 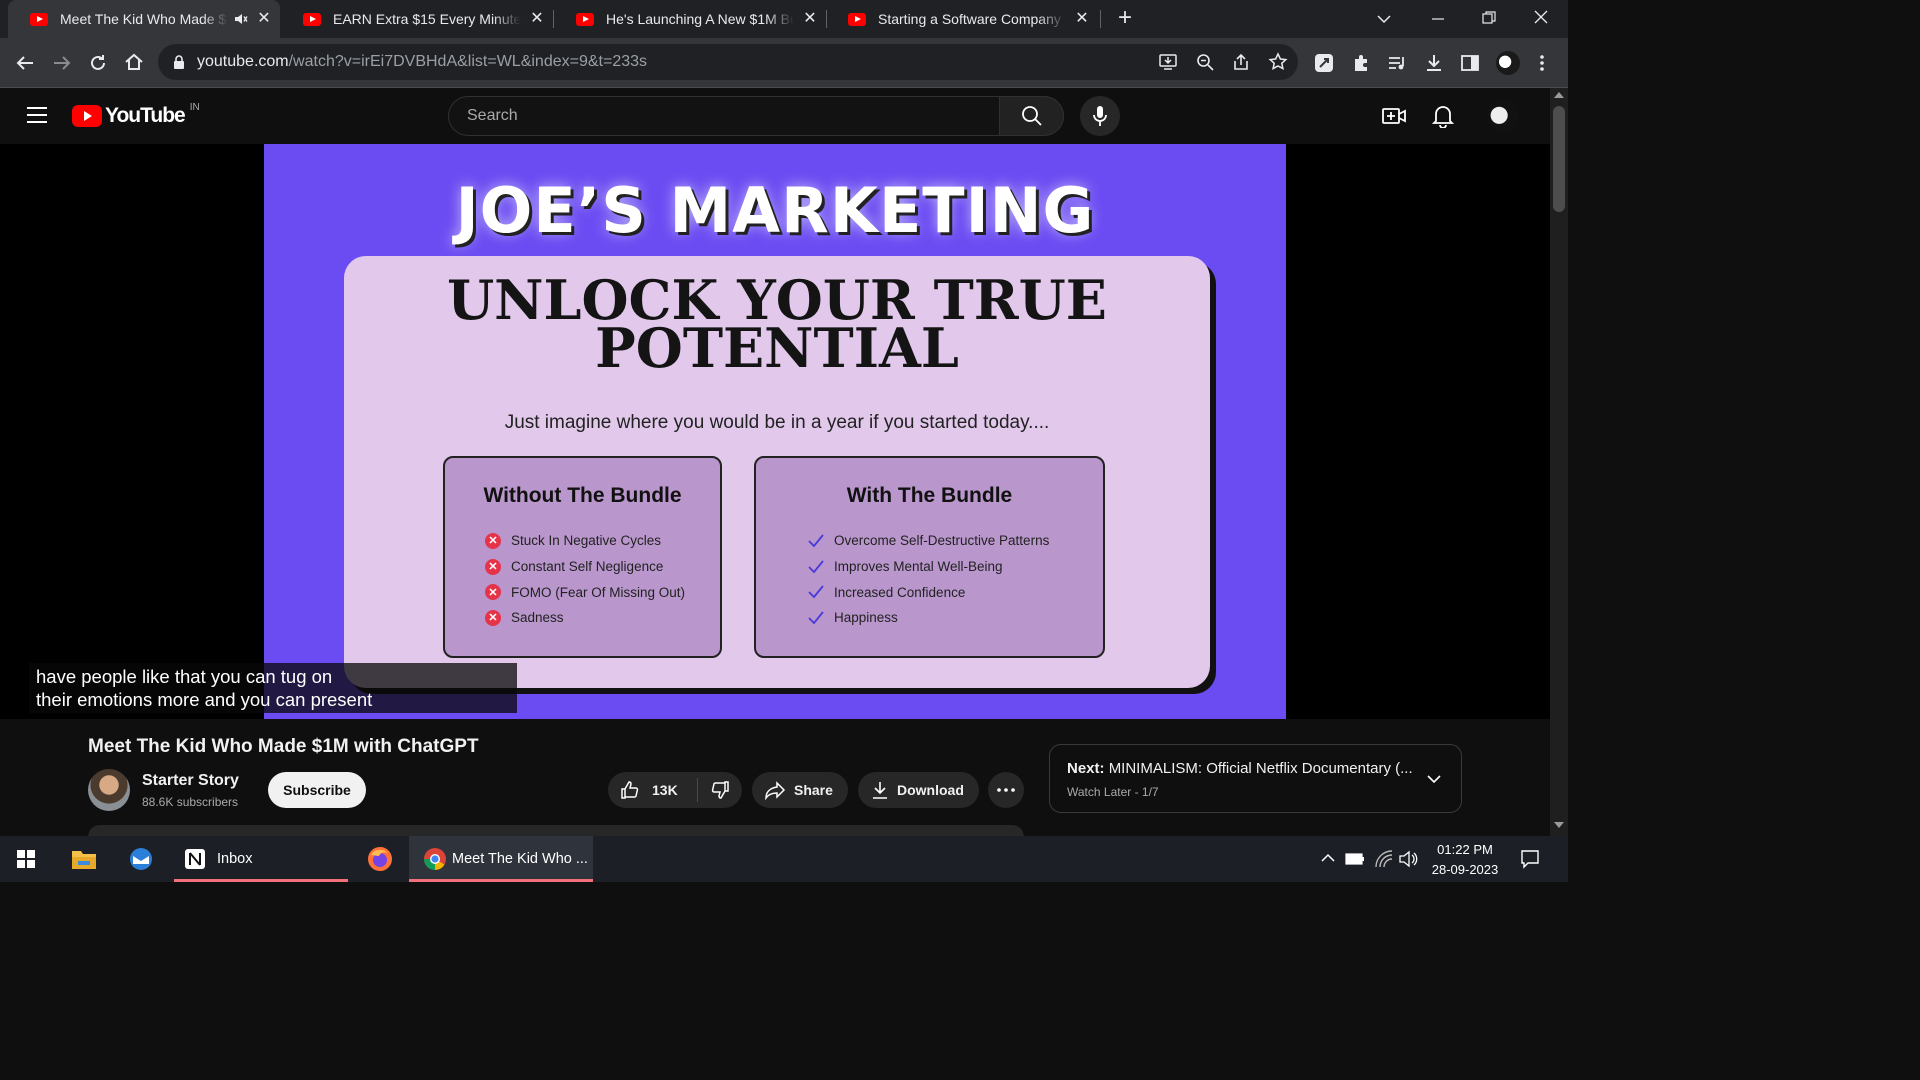 I want to click on youtube-logo: YouTube IN, so click(x=136, y=114).